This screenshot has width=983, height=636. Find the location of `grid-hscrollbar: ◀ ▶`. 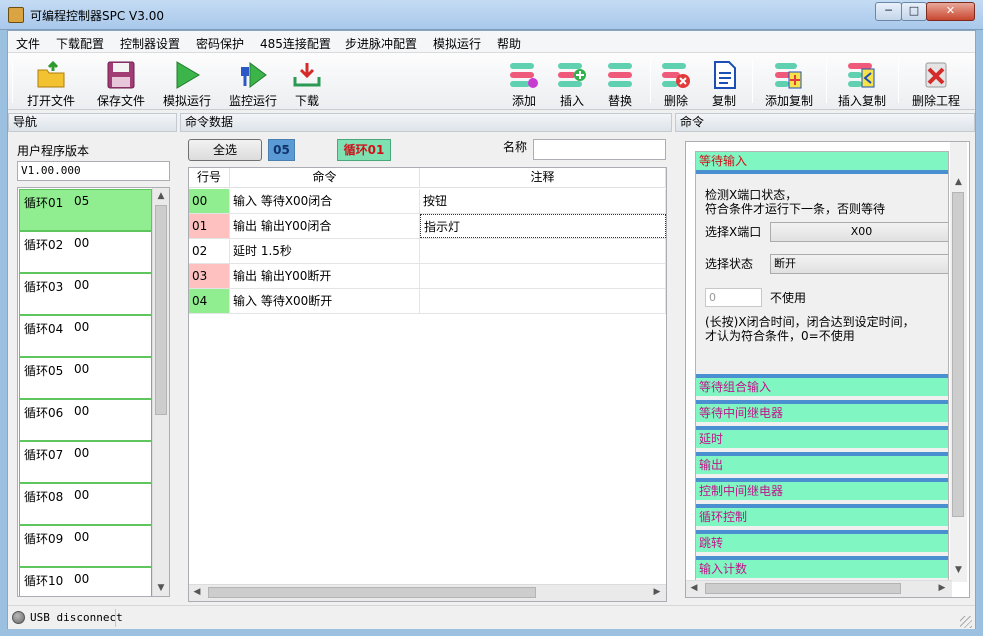

grid-hscrollbar: ◀ ▶ is located at coordinates (427, 592).